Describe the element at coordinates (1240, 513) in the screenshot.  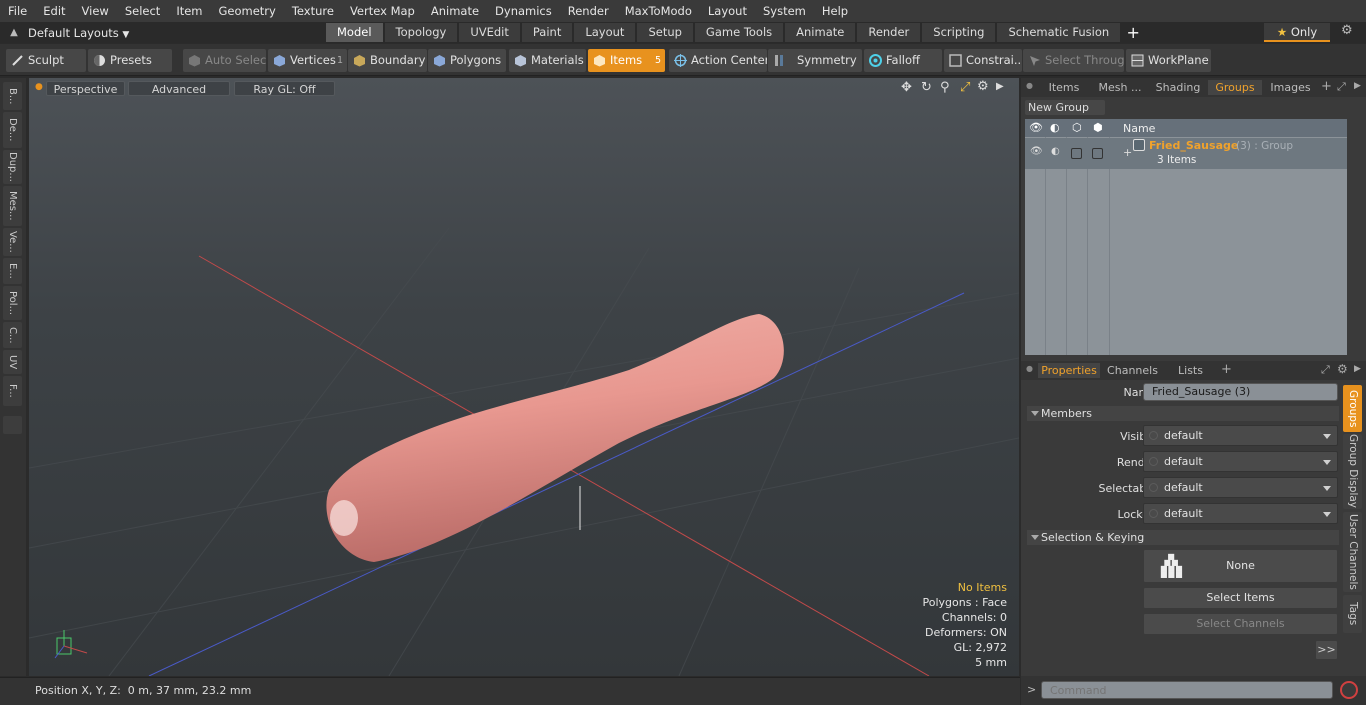
I see `locked-dropdown: default` at that location.